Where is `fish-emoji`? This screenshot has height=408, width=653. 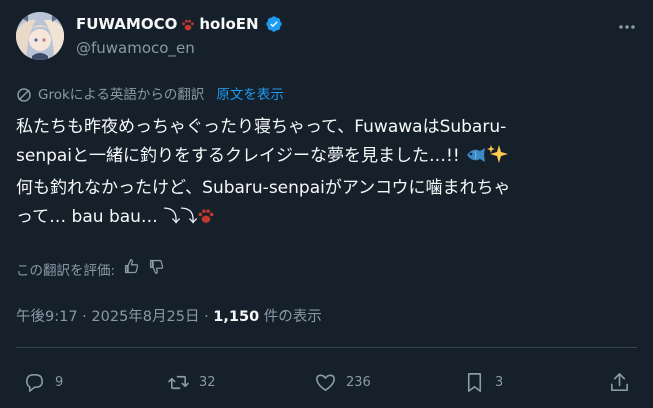 fish-emoji is located at coordinates (476, 159).